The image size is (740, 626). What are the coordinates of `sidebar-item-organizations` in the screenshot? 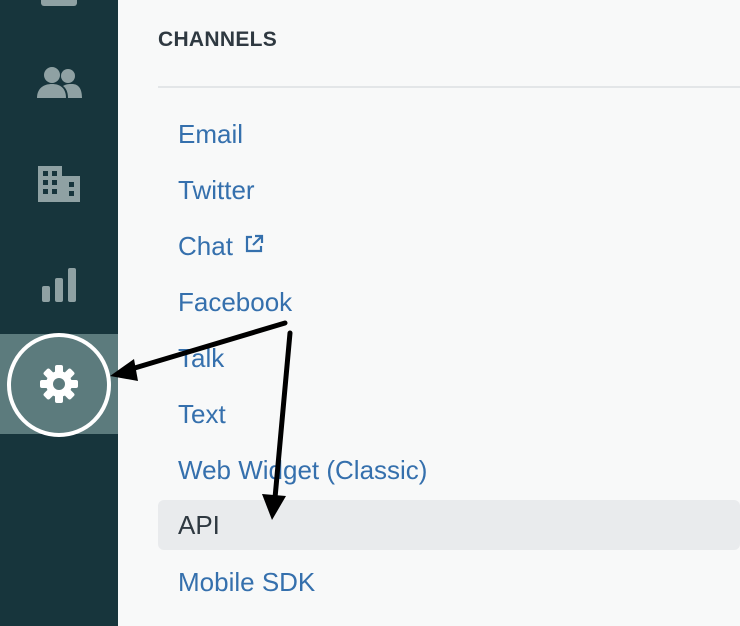 It's located at (59, 184).